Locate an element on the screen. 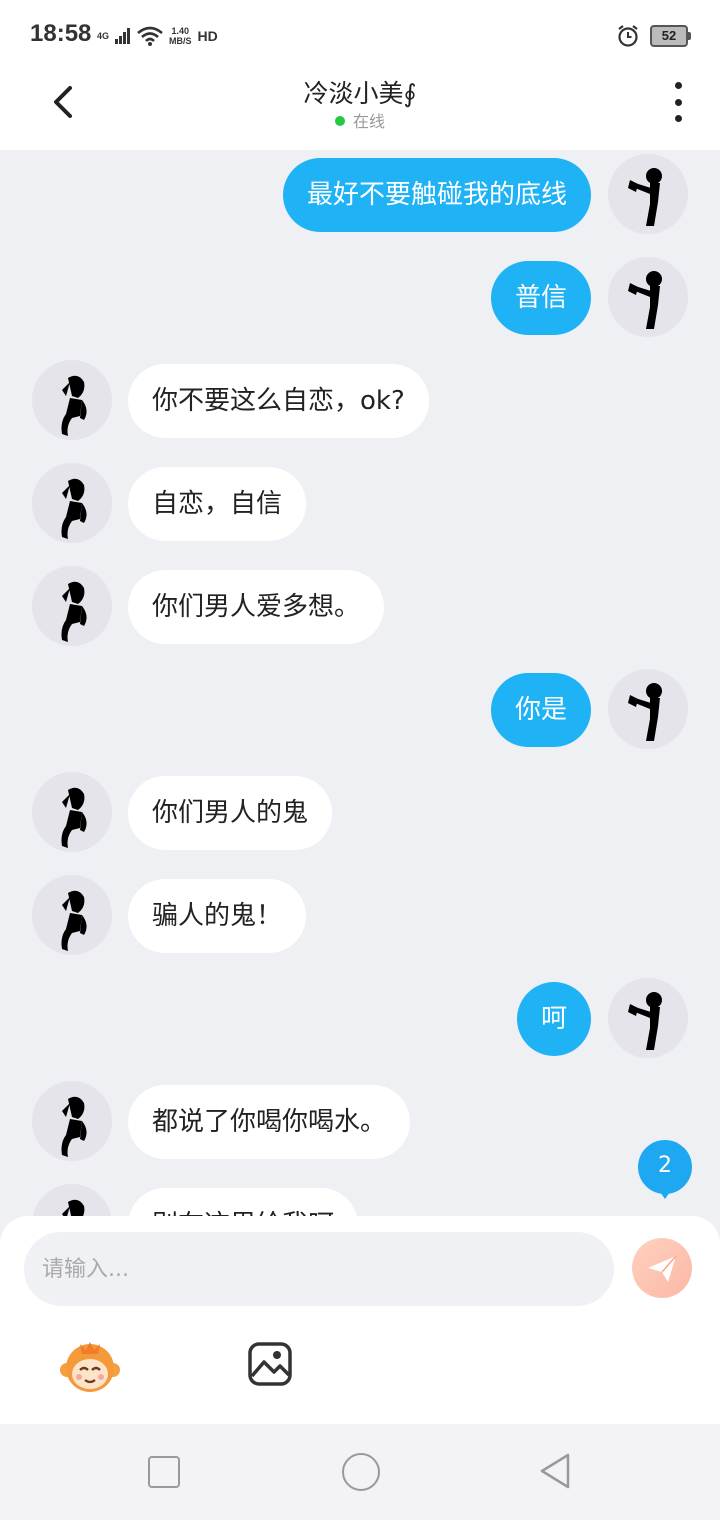  message-bubble: 你们男人爱多想。 is located at coordinates (256, 607).